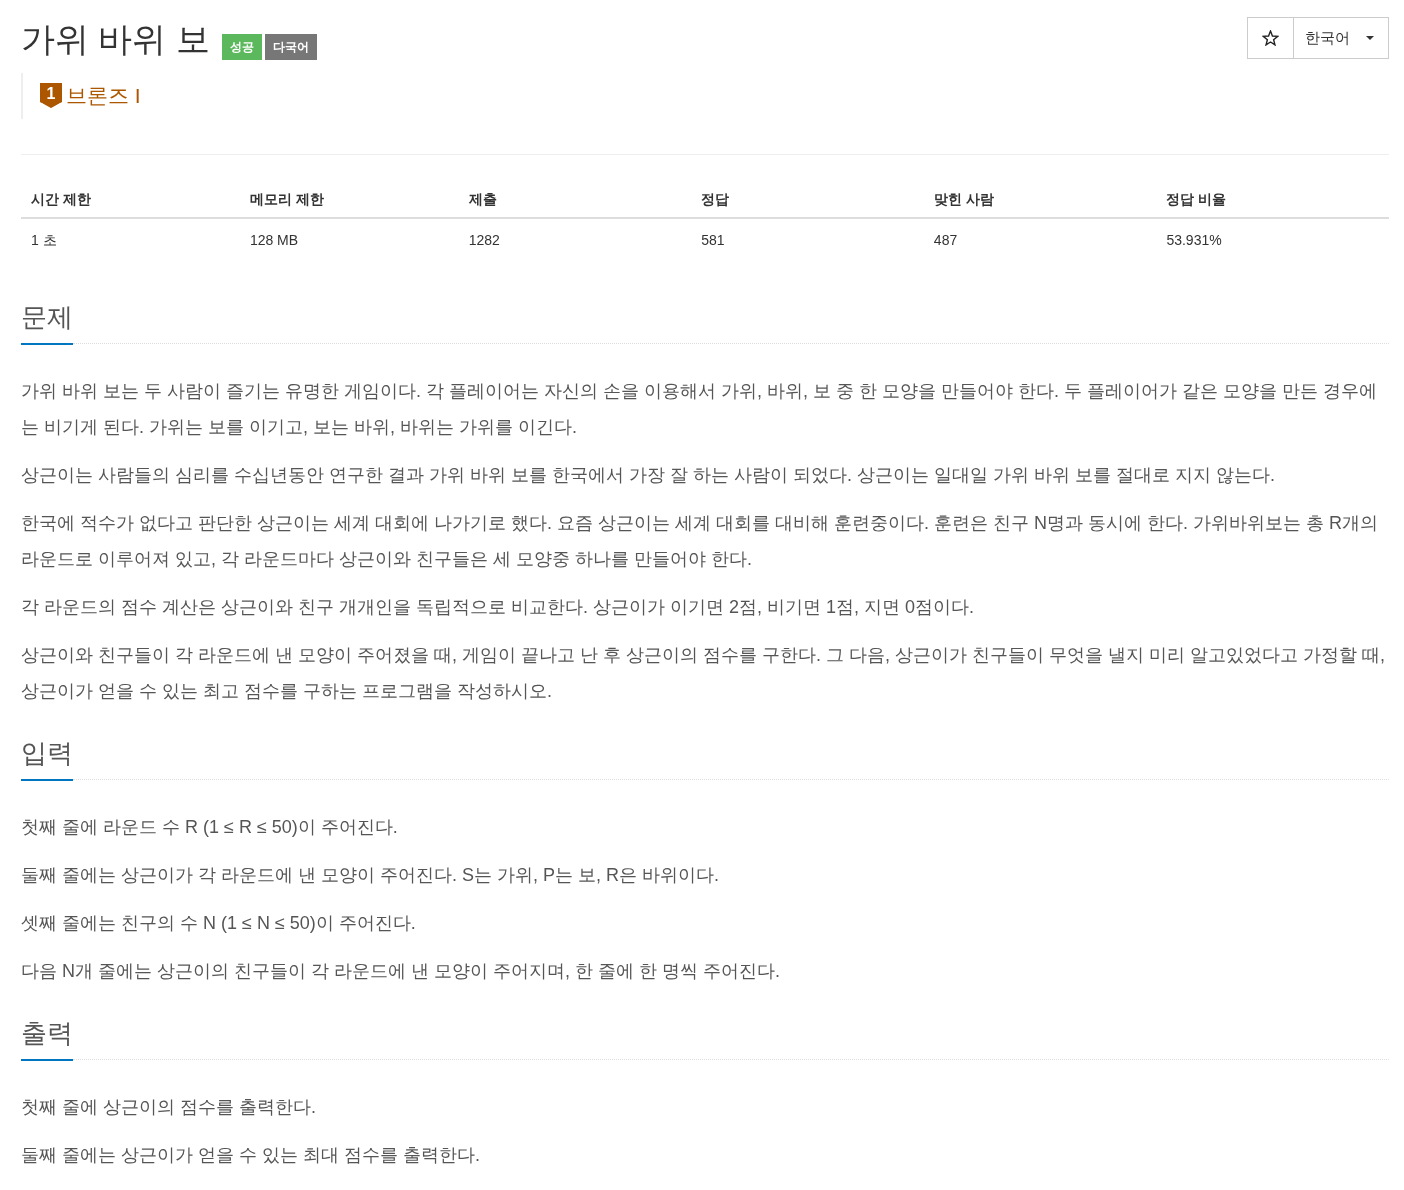  Describe the element at coordinates (1272, 239) in the screenshot. I see `table-cell: 53.931%` at that location.